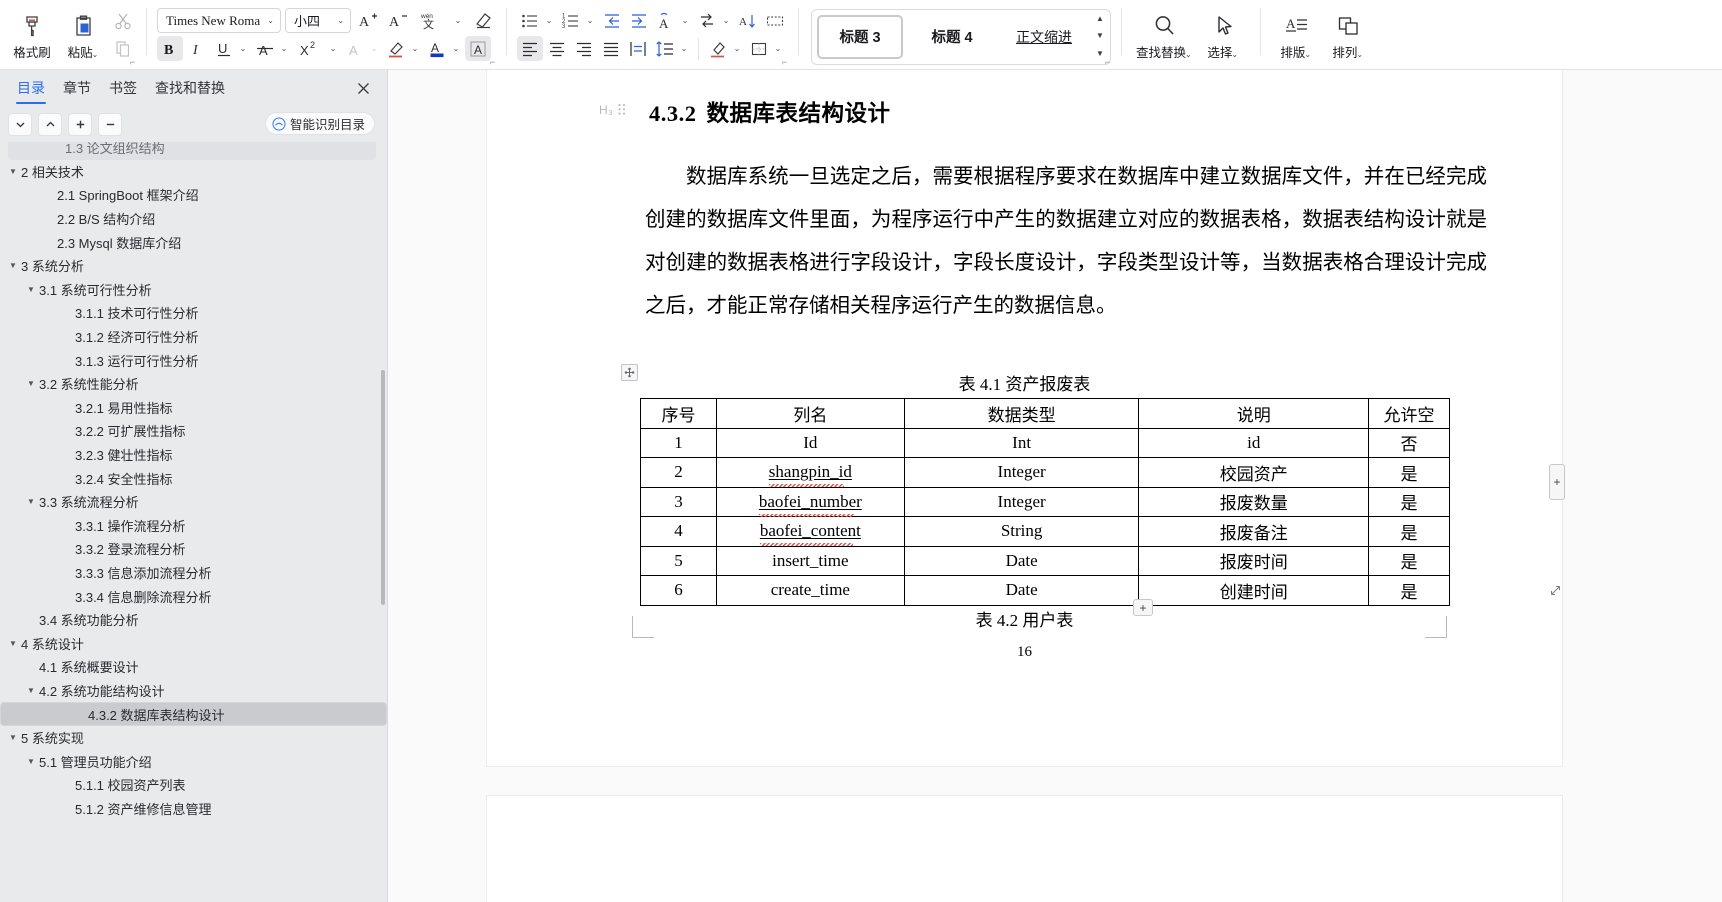  Describe the element at coordinates (193, 455) in the screenshot. I see `toc-item: 3.2.3 健壮性指标` at that location.